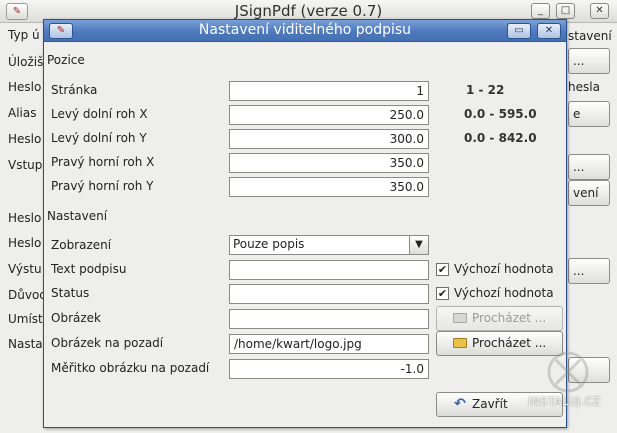  Describe the element at coordinates (519, 31) in the screenshot. I see `dialog-minimize-icon: ▭` at that location.